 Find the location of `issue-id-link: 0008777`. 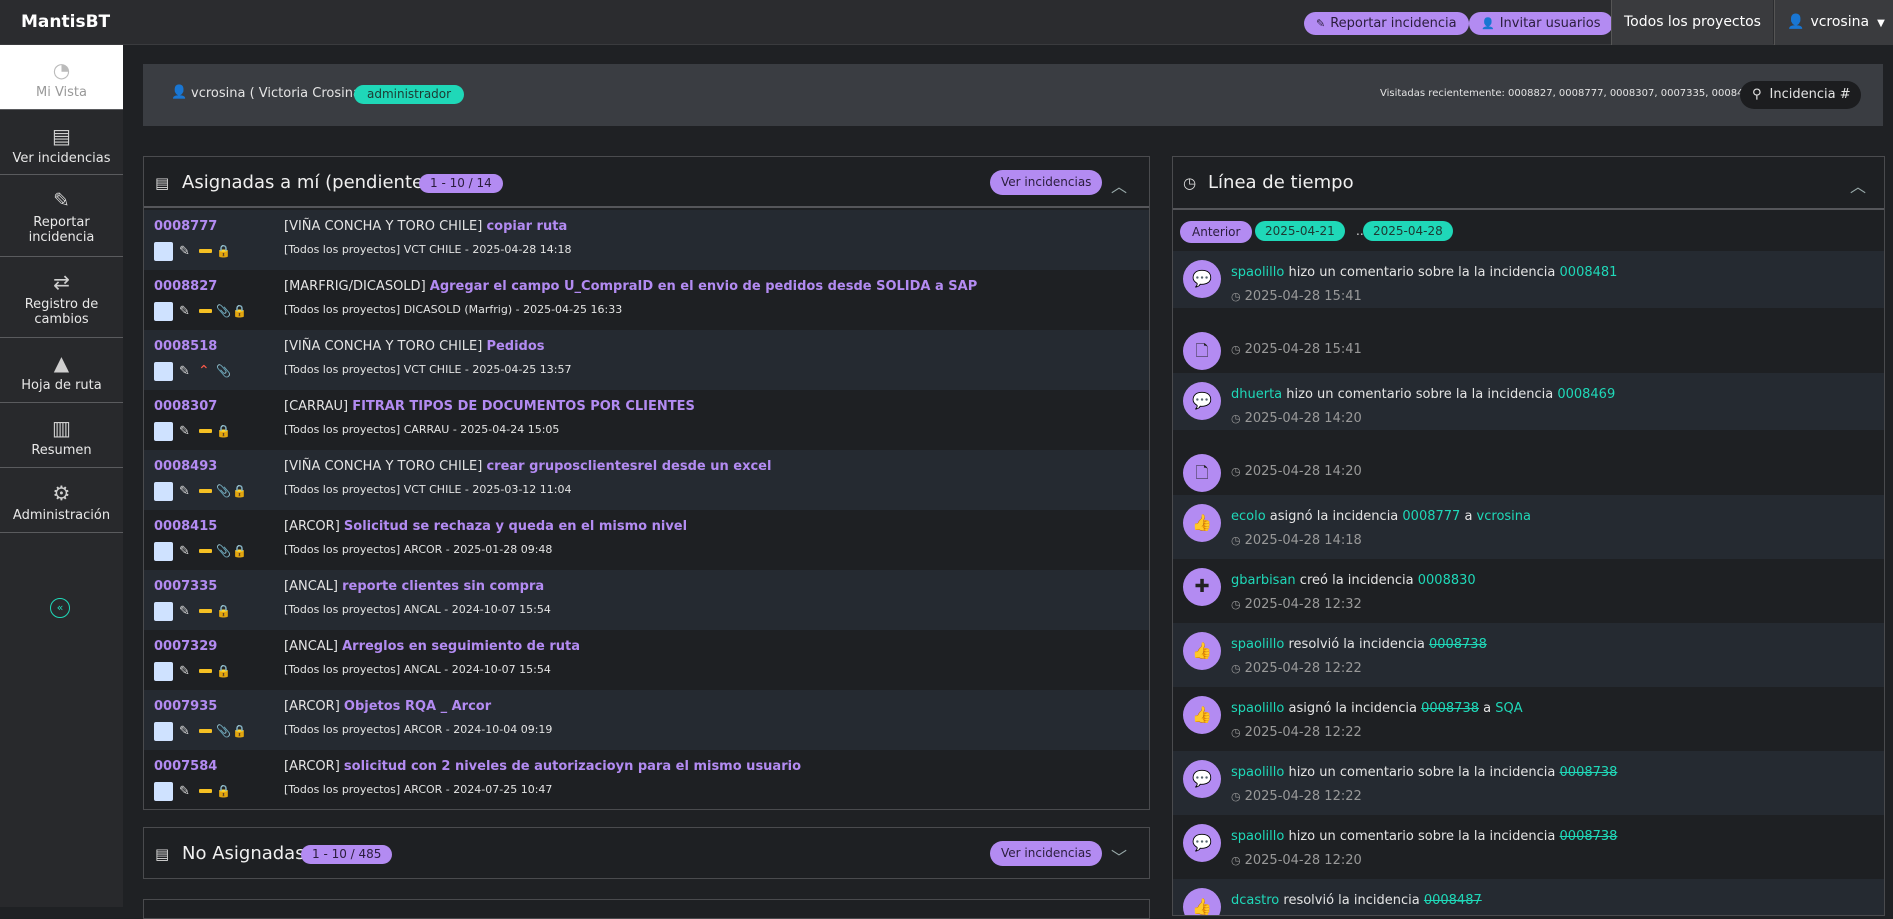

issue-id-link: 0008777 is located at coordinates (185, 226).